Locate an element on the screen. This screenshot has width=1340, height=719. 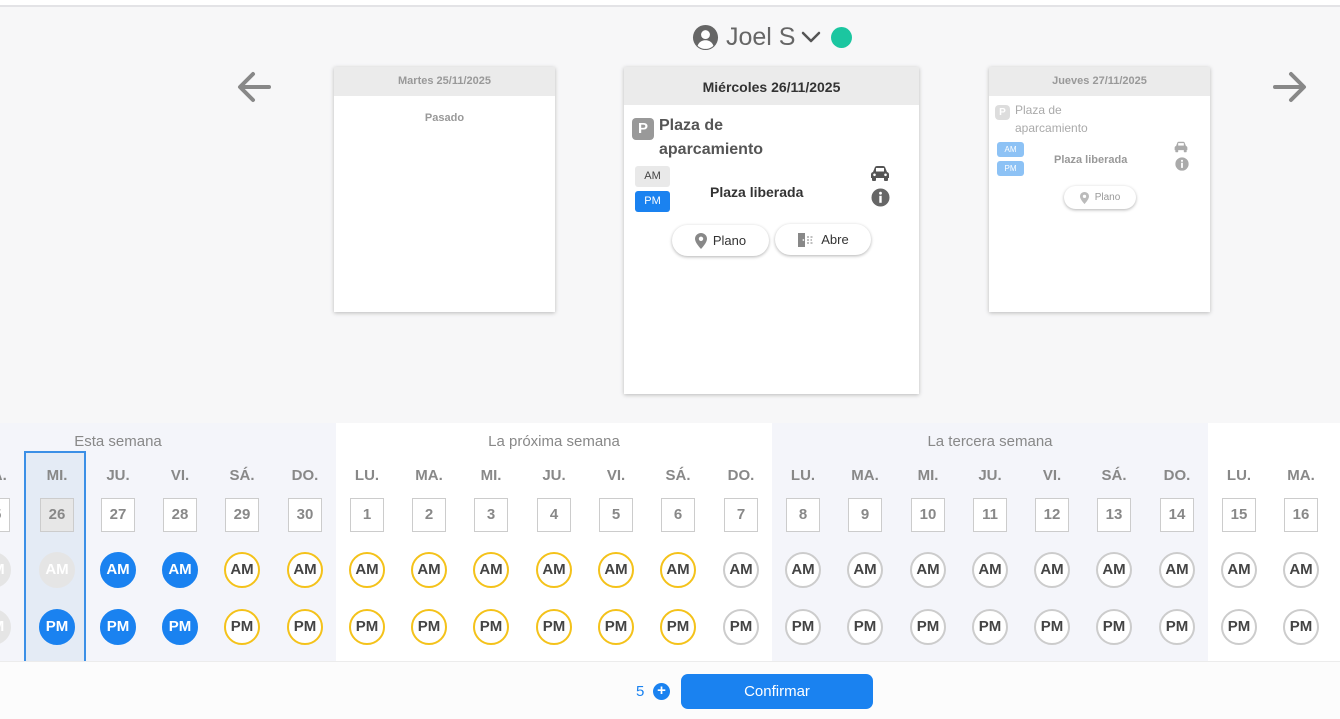
day-number: 16 is located at coordinates (1301, 515).